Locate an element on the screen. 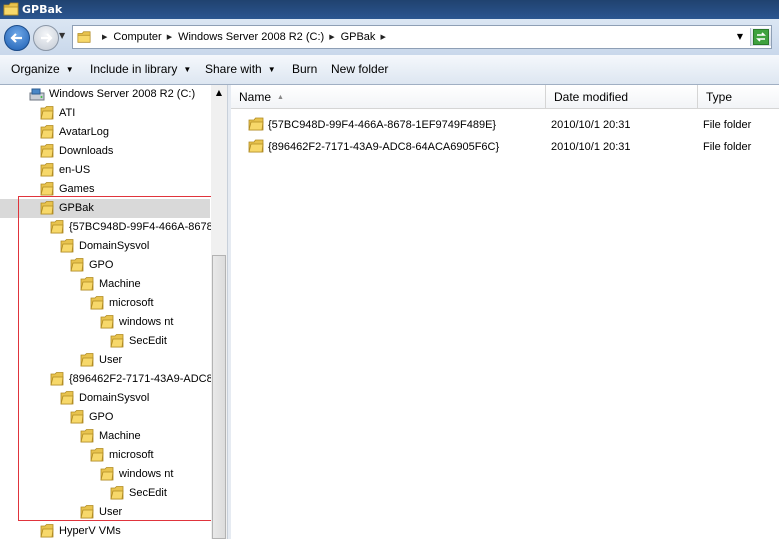  column-header-label: Type is located at coordinates (719, 97).